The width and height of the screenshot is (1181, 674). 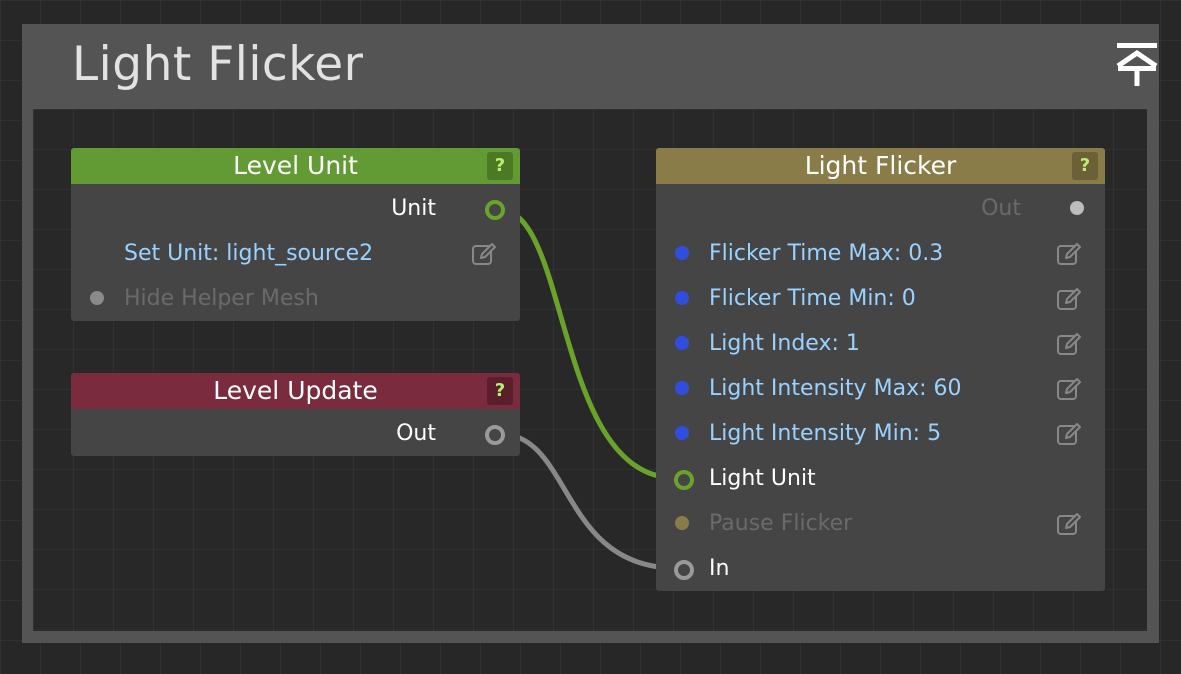 I want to click on flicker-time-min-label: Flicker Time Min: 0, so click(x=812, y=298).